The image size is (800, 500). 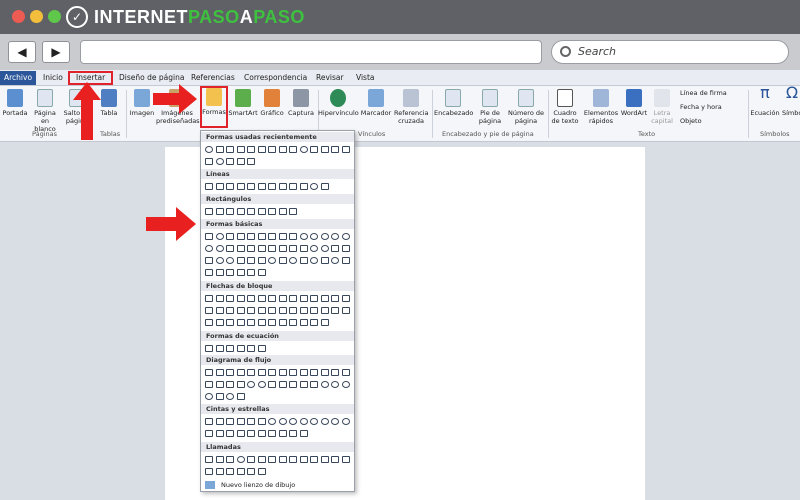 I want to click on wordart-button: WordArt, so click(x=634, y=103).